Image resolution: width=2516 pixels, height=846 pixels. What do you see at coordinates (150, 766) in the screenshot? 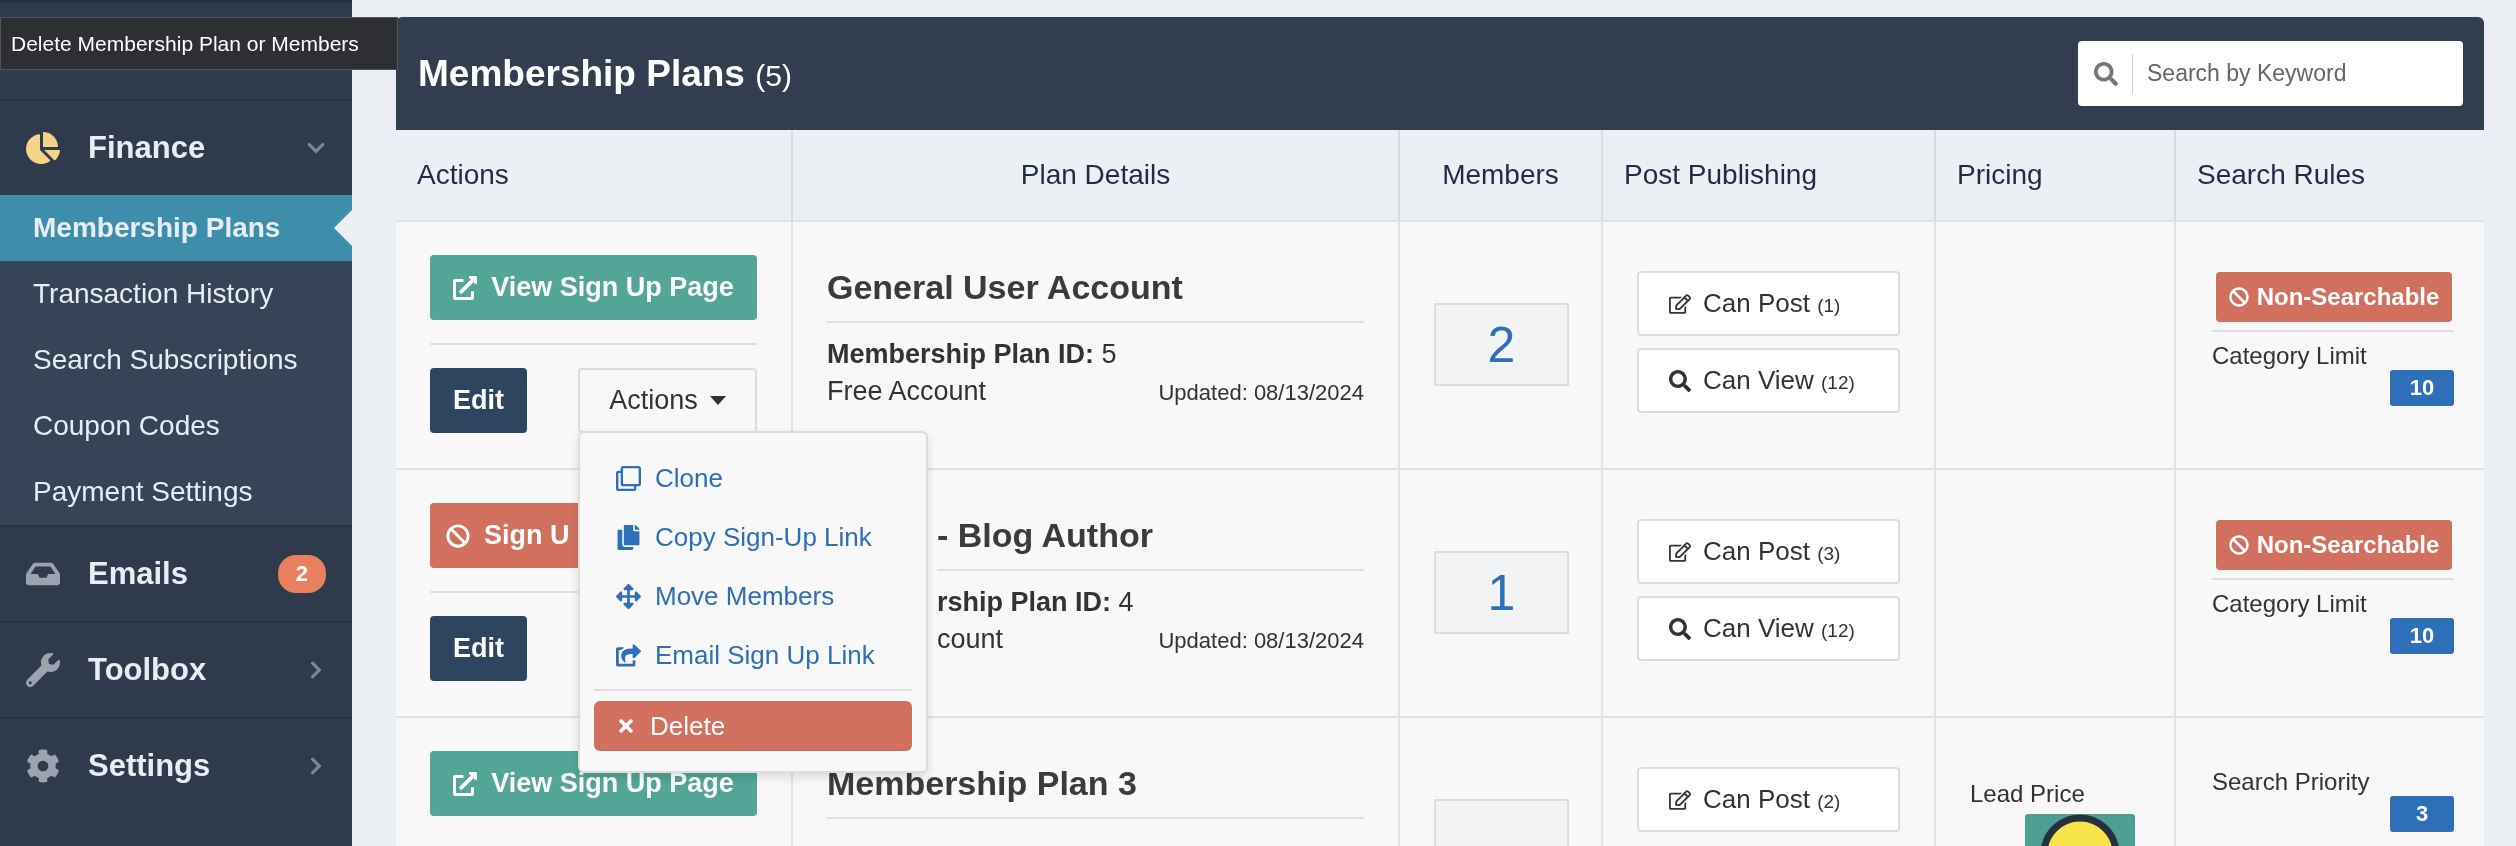
I see `section-label: Settings` at bounding box center [150, 766].